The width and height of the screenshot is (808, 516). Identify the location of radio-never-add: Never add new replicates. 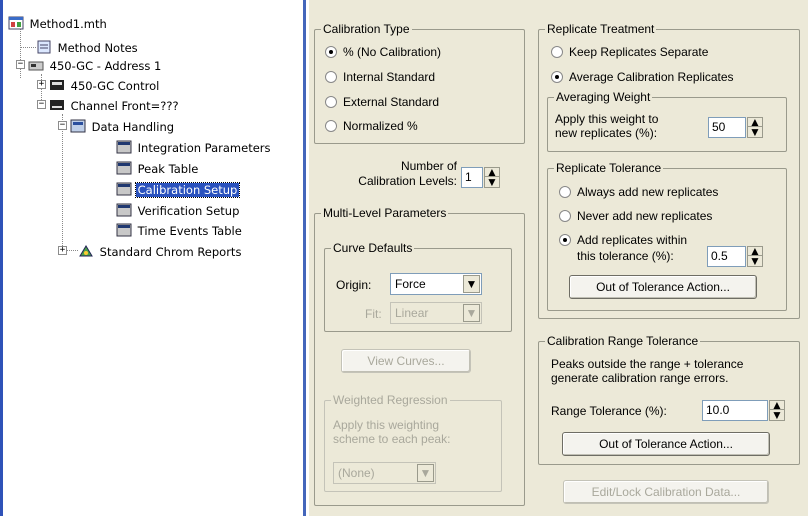
(635, 216).